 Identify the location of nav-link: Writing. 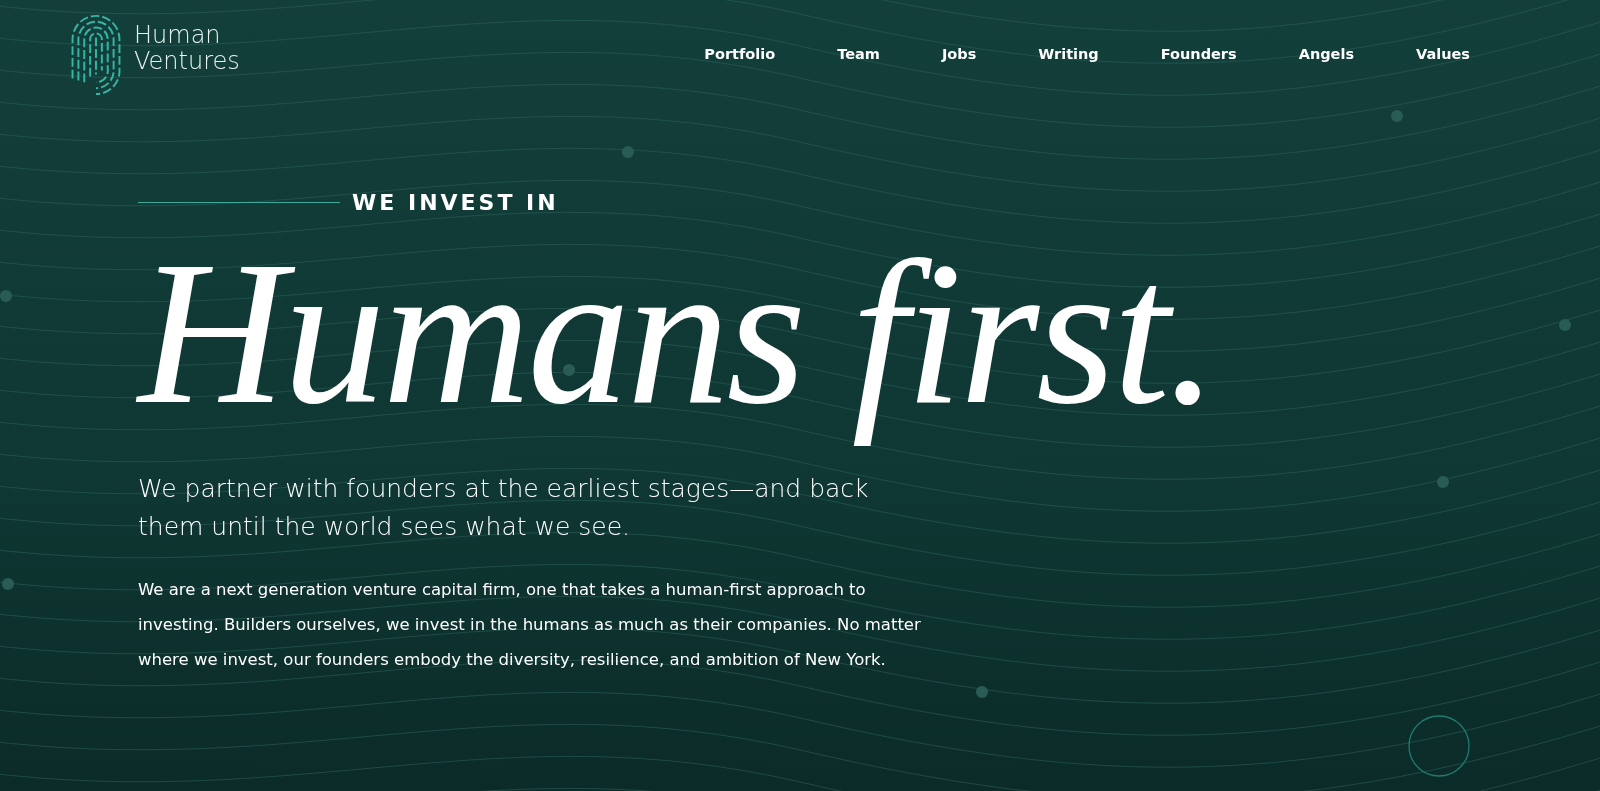
(1068, 54).